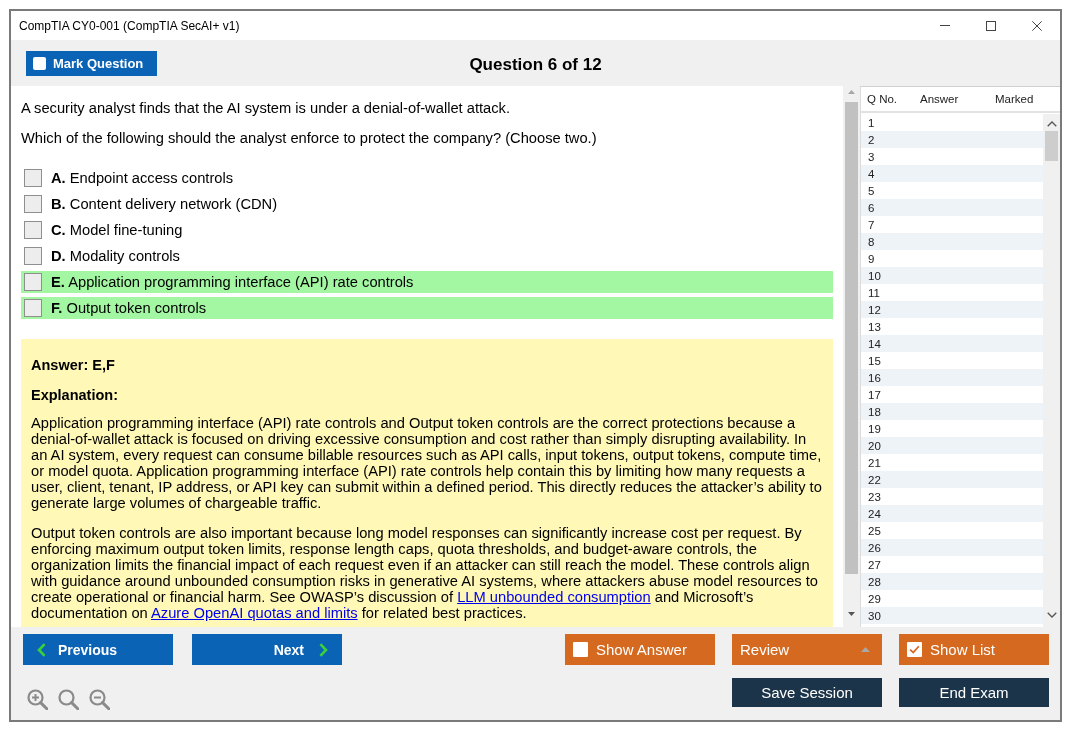 The height and width of the screenshot is (735, 1075). What do you see at coordinates (952, 122) in the screenshot?
I see `list-row: 1` at bounding box center [952, 122].